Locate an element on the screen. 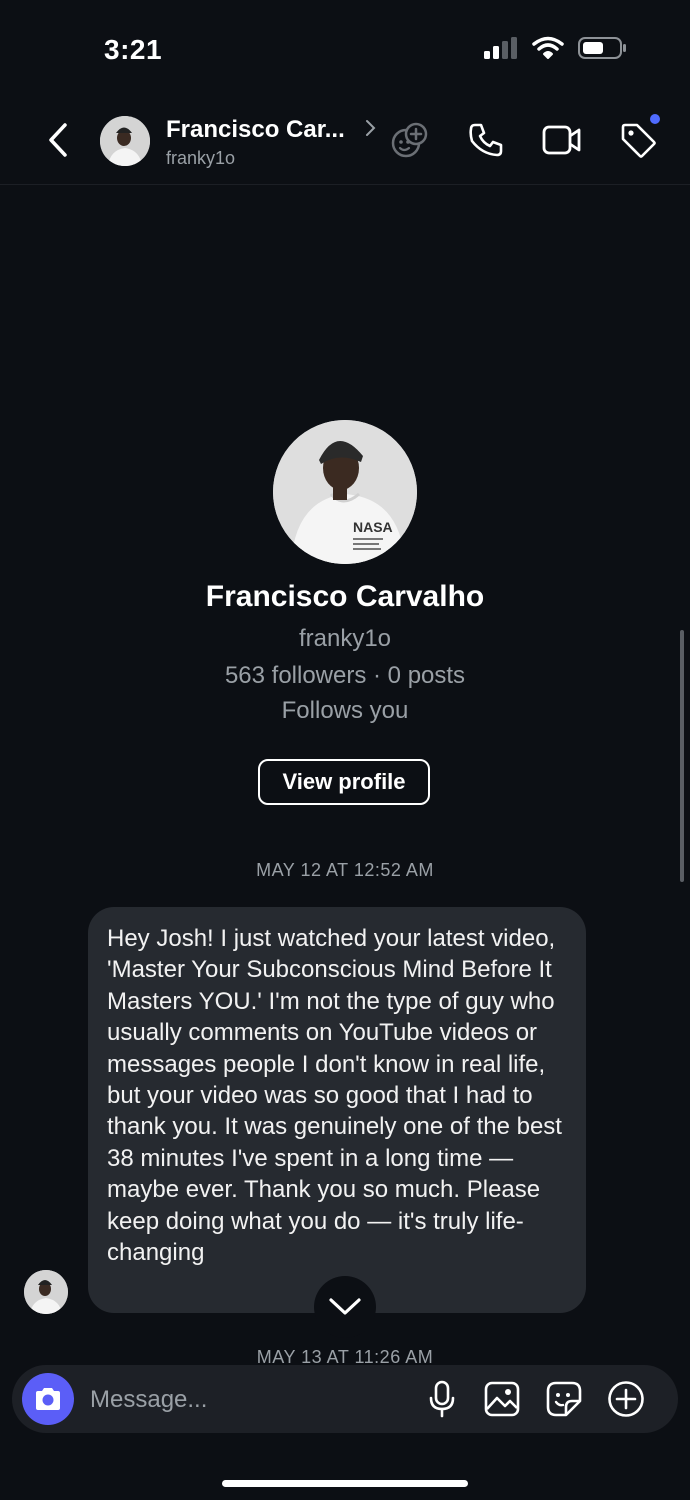  profile-stats: 563 followers · 0 posts is located at coordinates (345, 675).